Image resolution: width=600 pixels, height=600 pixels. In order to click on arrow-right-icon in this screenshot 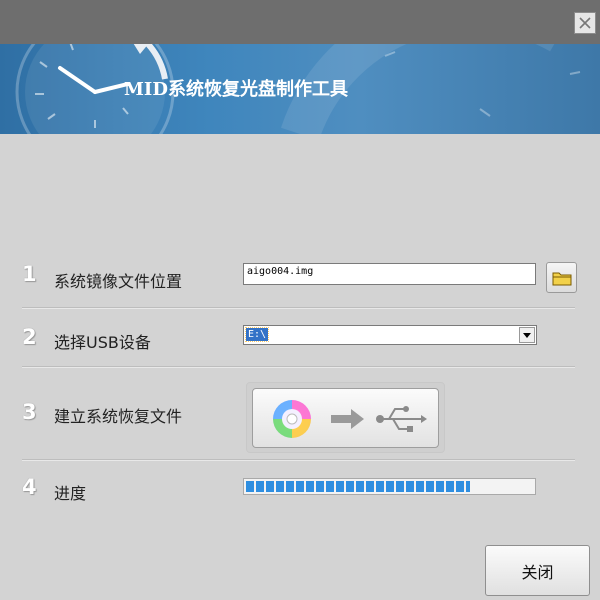, I will do `click(347, 419)`.